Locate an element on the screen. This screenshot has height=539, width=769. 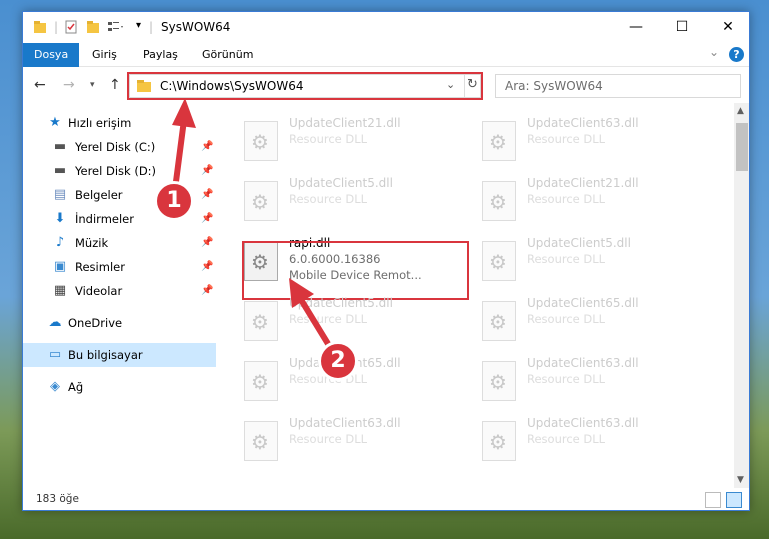
step-badge-2: 2 is located at coordinates (338, 361).